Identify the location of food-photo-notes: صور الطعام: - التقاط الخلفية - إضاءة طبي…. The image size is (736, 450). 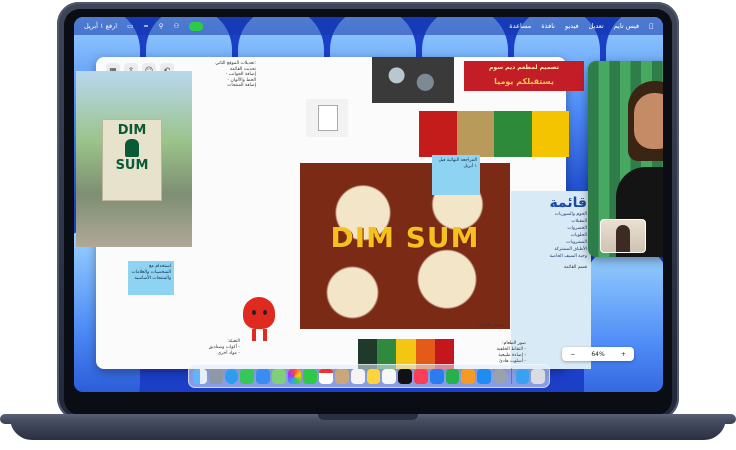
(498, 353).